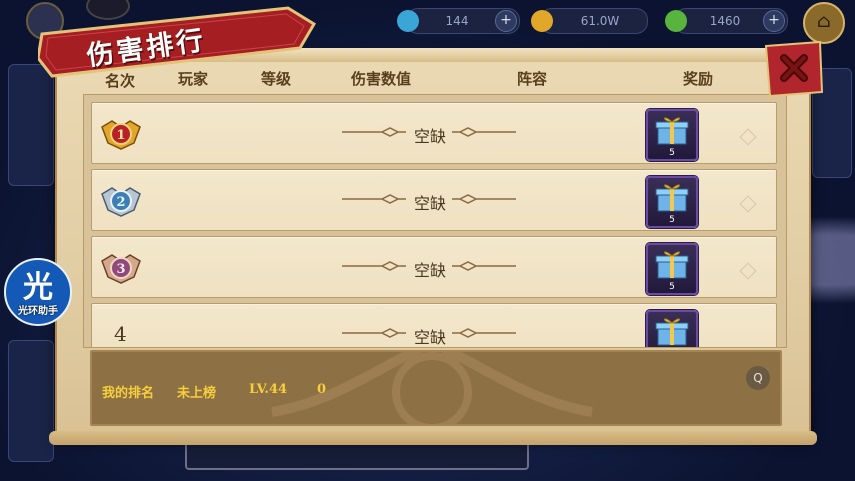 This screenshot has width=855, height=481. I want to click on column-header-damage: 伤害数值, so click(381, 79).